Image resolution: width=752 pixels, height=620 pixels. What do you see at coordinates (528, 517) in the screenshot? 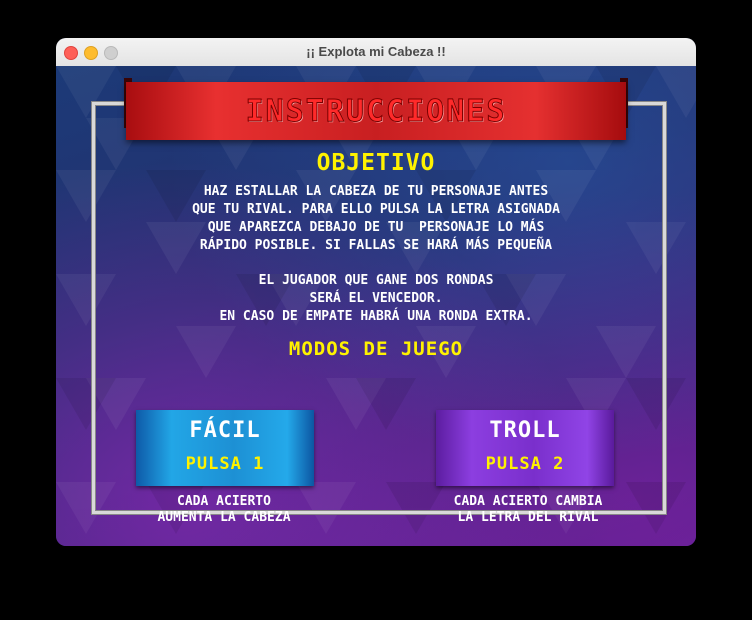
I see `mode-troll-desc-line: LA LETRA DEL RIVAL` at bounding box center [528, 517].